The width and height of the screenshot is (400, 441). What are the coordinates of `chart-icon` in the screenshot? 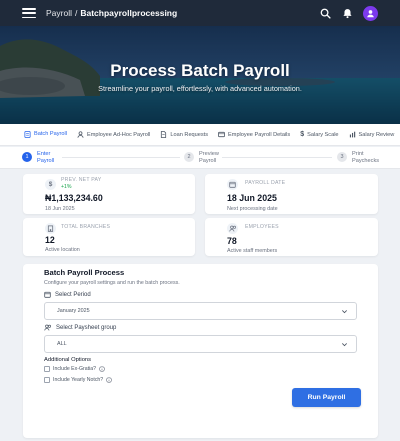 It's located at (352, 134).